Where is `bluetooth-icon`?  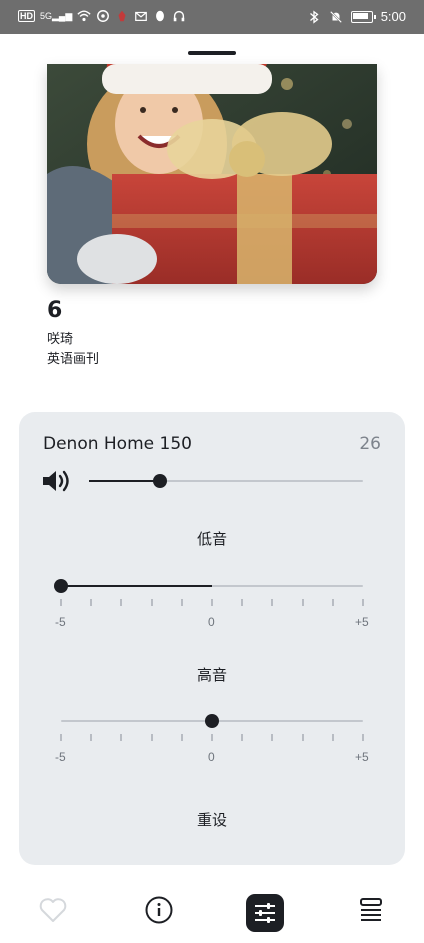
bluetooth-icon is located at coordinates (314, 16).